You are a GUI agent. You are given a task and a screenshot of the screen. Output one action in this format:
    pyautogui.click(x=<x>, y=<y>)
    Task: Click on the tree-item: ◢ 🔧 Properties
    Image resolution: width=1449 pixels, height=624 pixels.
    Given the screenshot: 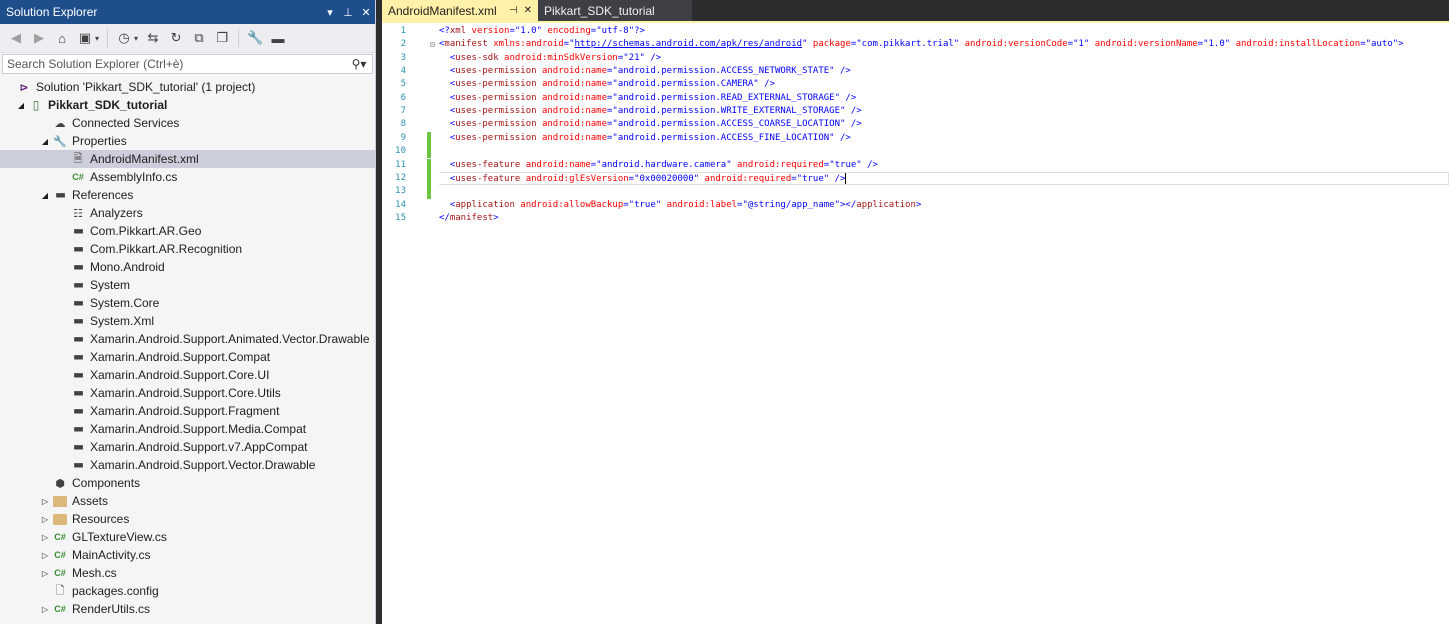 What is the action you would take?
    pyautogui.click(x=187, y=141)
    